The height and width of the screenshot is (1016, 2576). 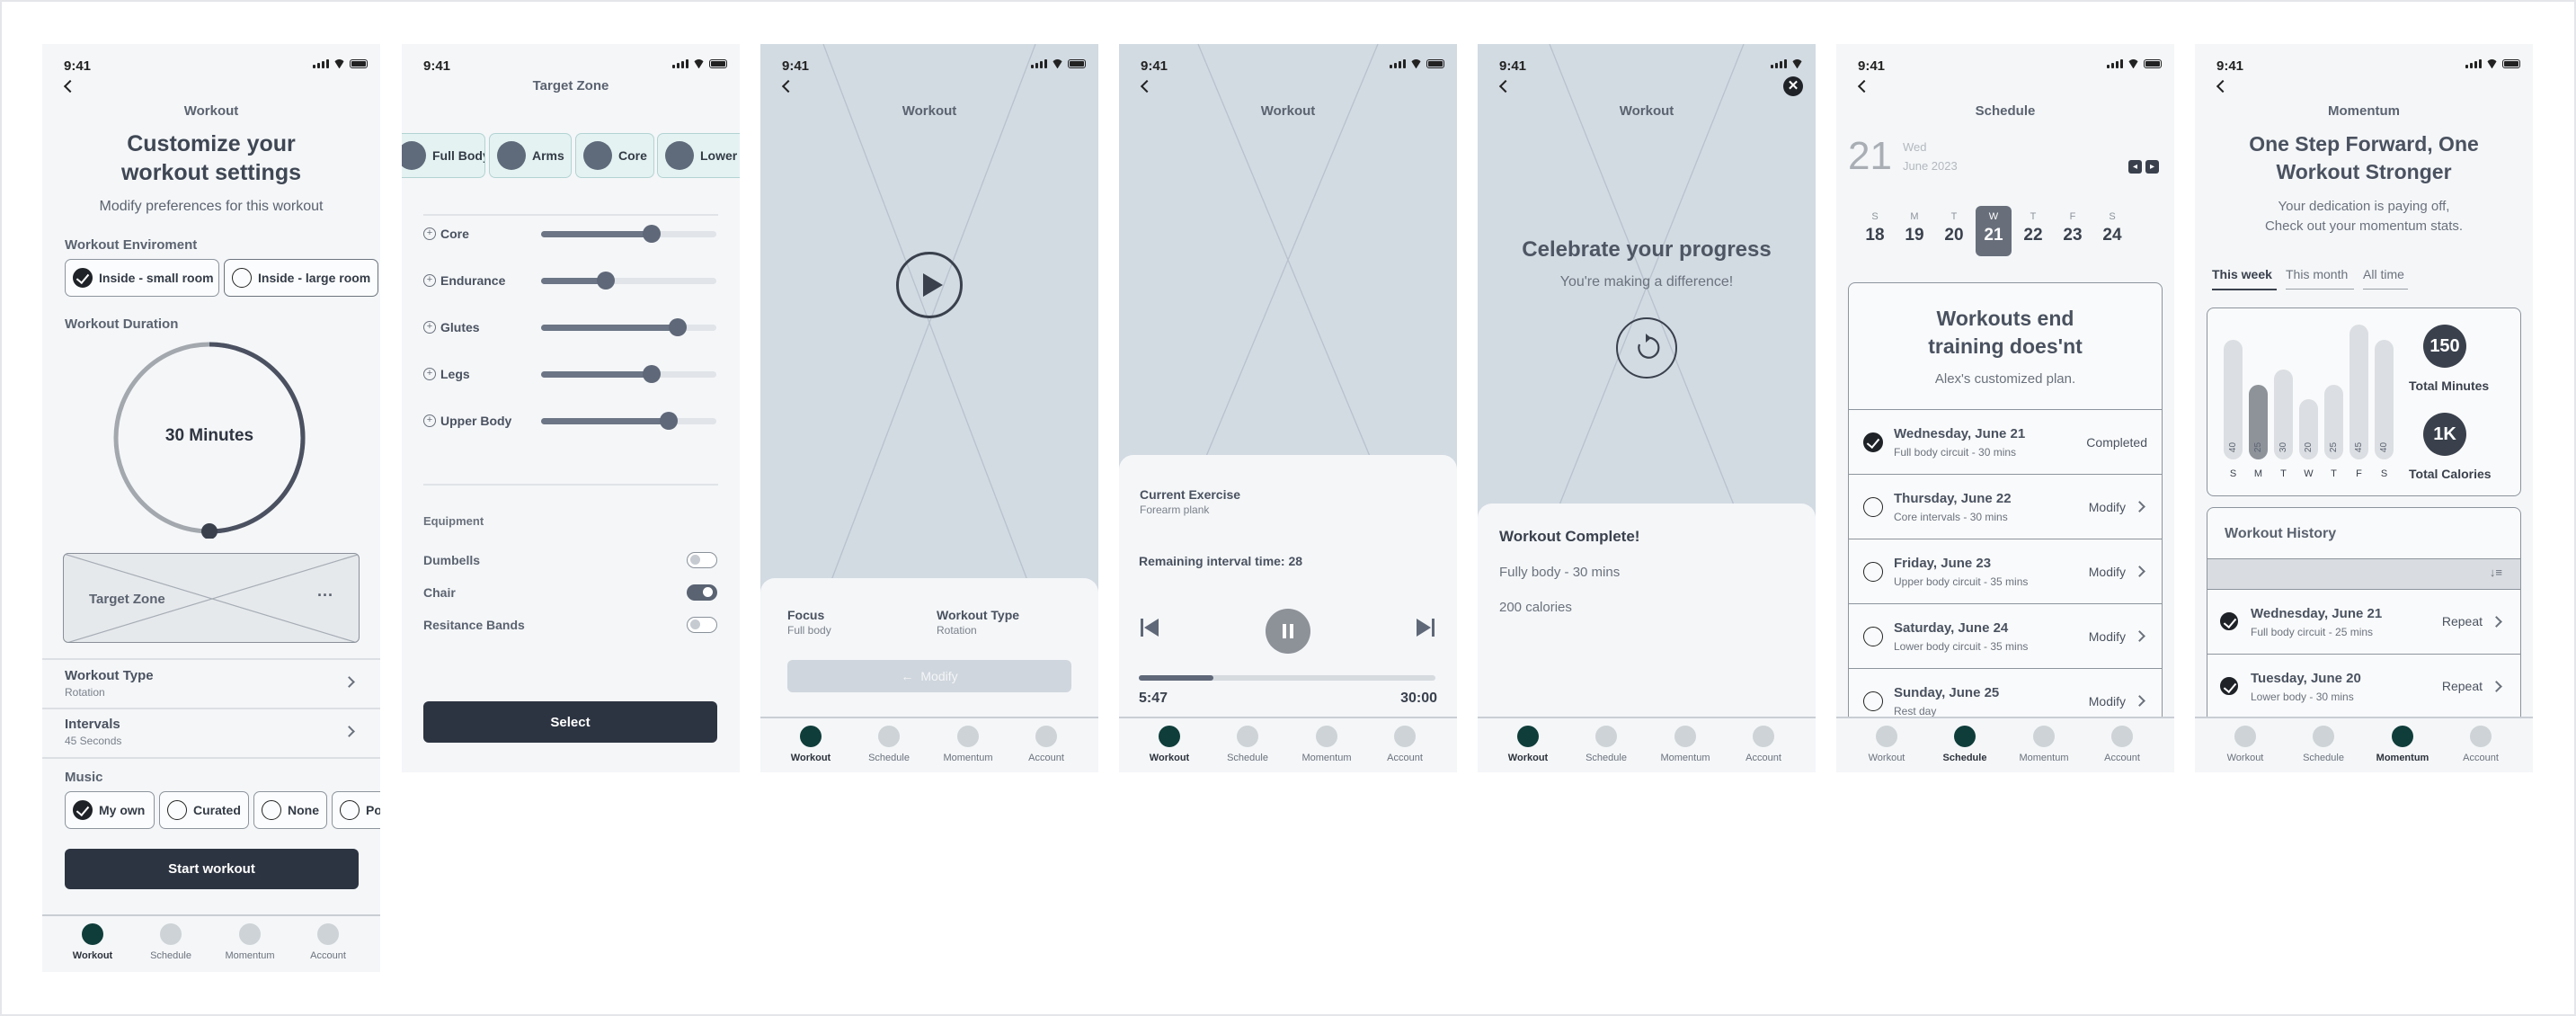 What do you see at coordinates (1646, 348) in the screenshot?
I see `replay-button` at bounding box center [1646, 348].